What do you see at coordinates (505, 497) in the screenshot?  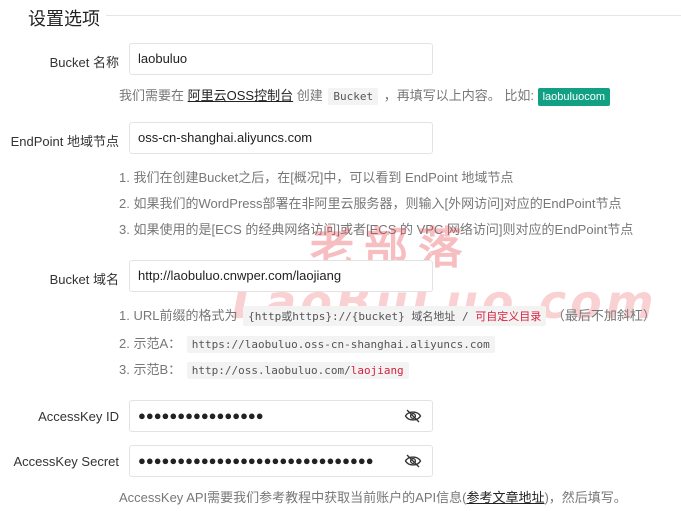 I see `reference-article-link: 参考文章地址` at bounding box center [505, 497].